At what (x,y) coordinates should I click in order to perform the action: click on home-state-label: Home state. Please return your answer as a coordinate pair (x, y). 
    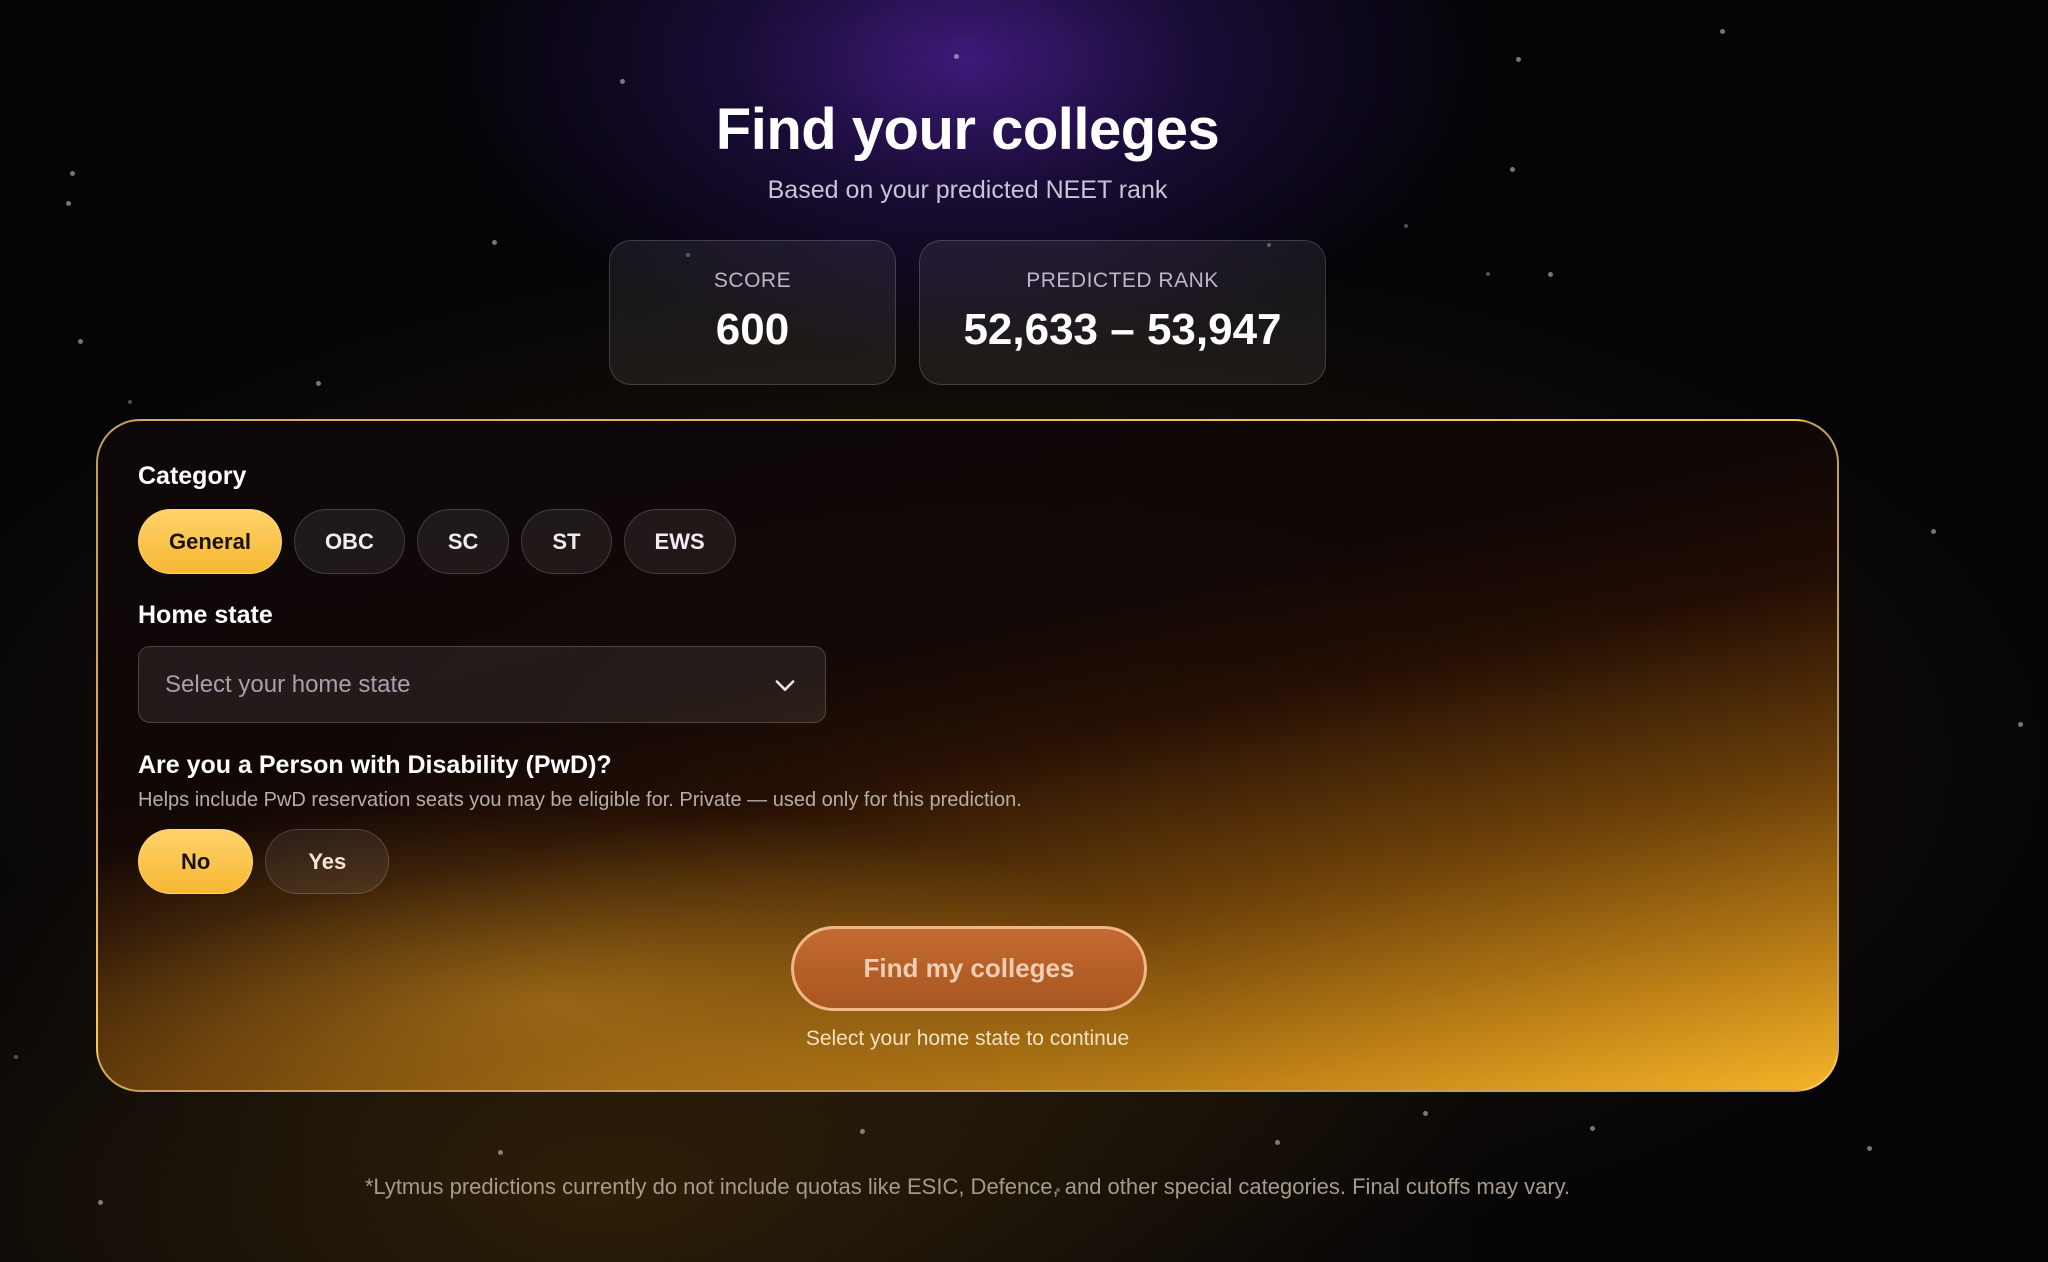
    Looking at the image, I should click on (205, 615).